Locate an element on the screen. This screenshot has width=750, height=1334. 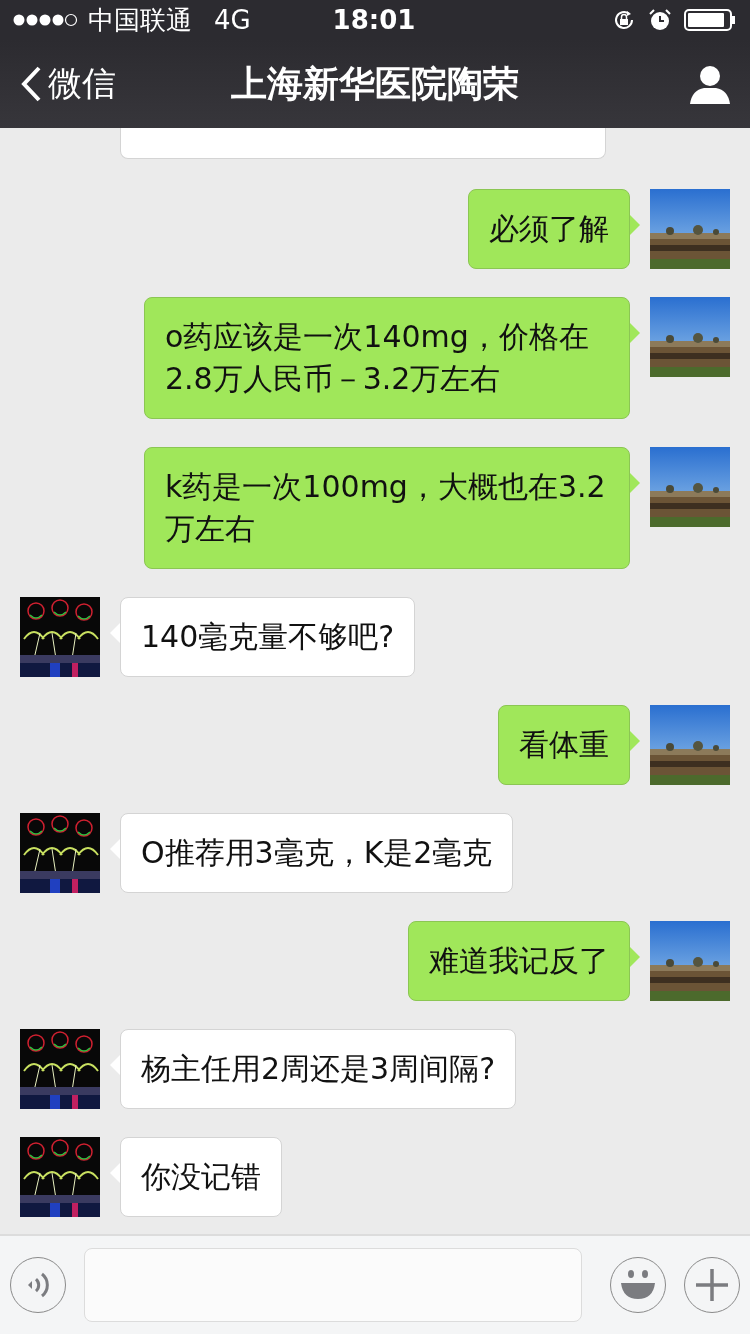
message-bubble: k药是一次100mg，大概也在3.2万左右 is located at coordinates (392, 508).